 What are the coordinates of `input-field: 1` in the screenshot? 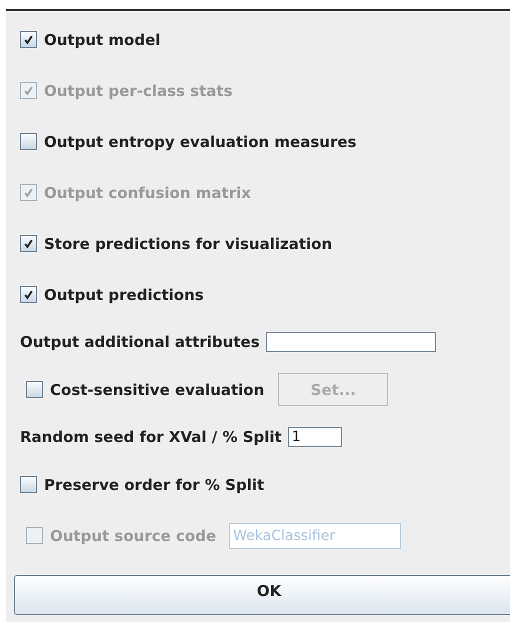 It's located at (315, 437).